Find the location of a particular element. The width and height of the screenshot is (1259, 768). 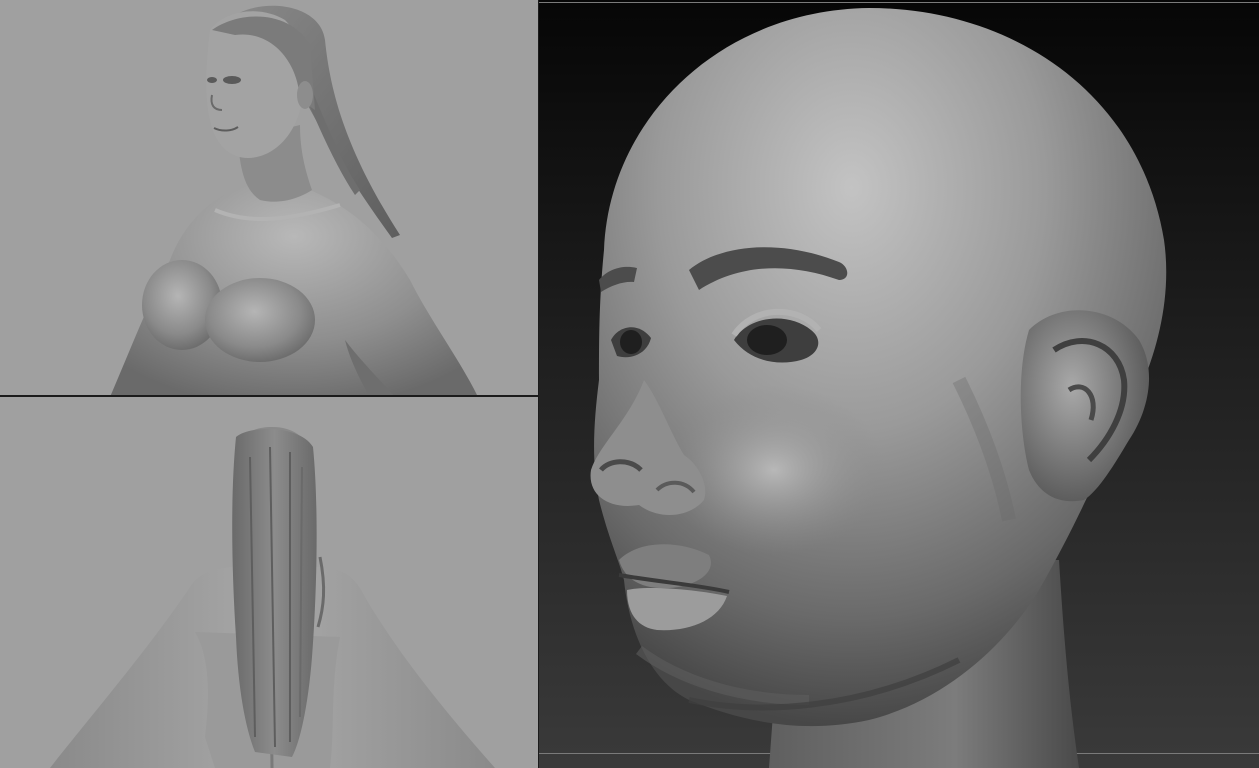

eye-left is located at coordinates (232, 80).